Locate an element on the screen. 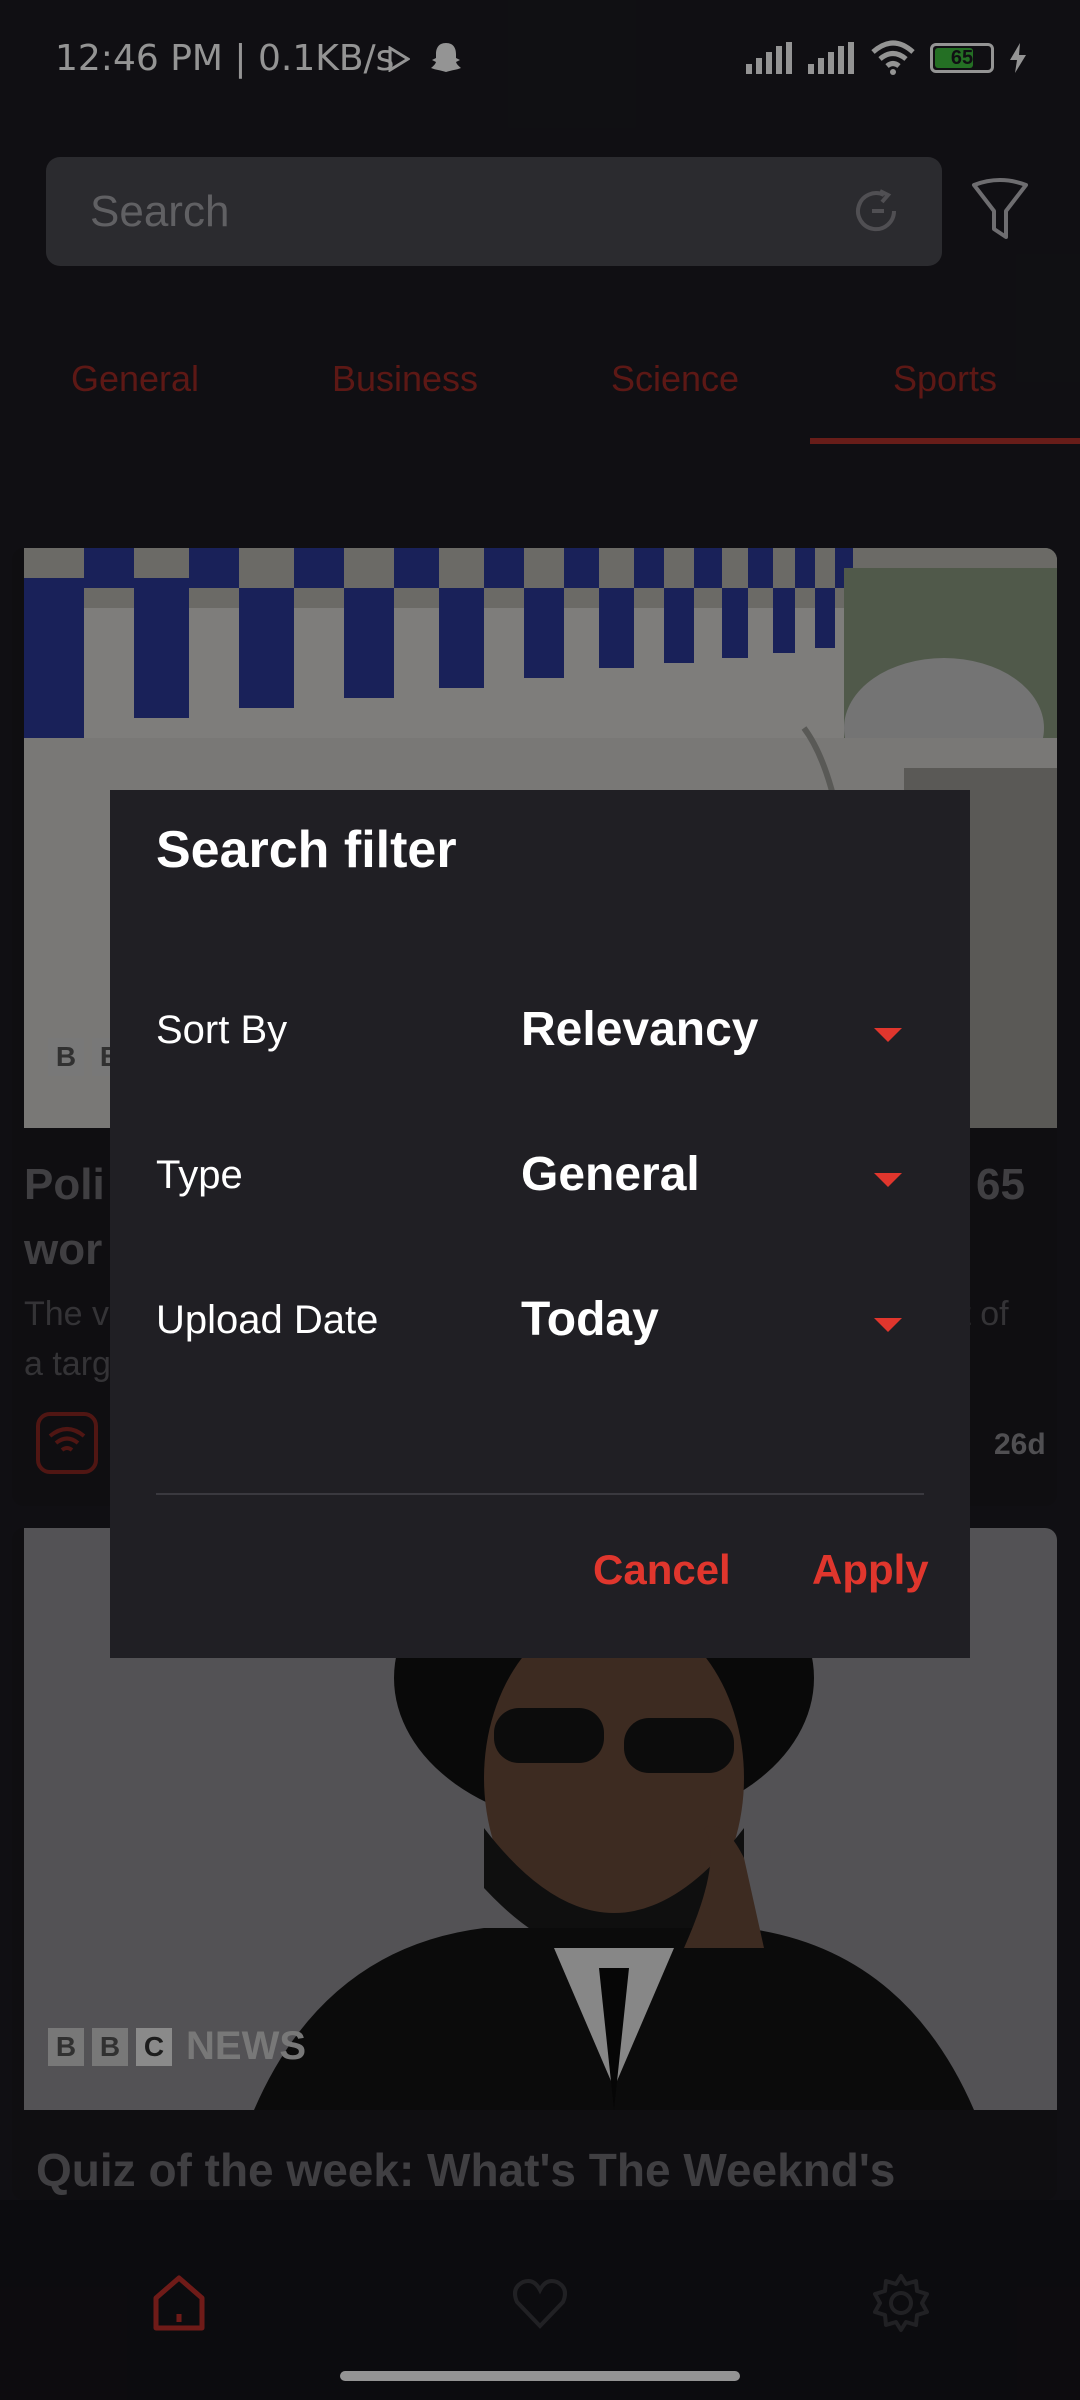  cancel-button: Cancel is located at coordinates (662, 1570).